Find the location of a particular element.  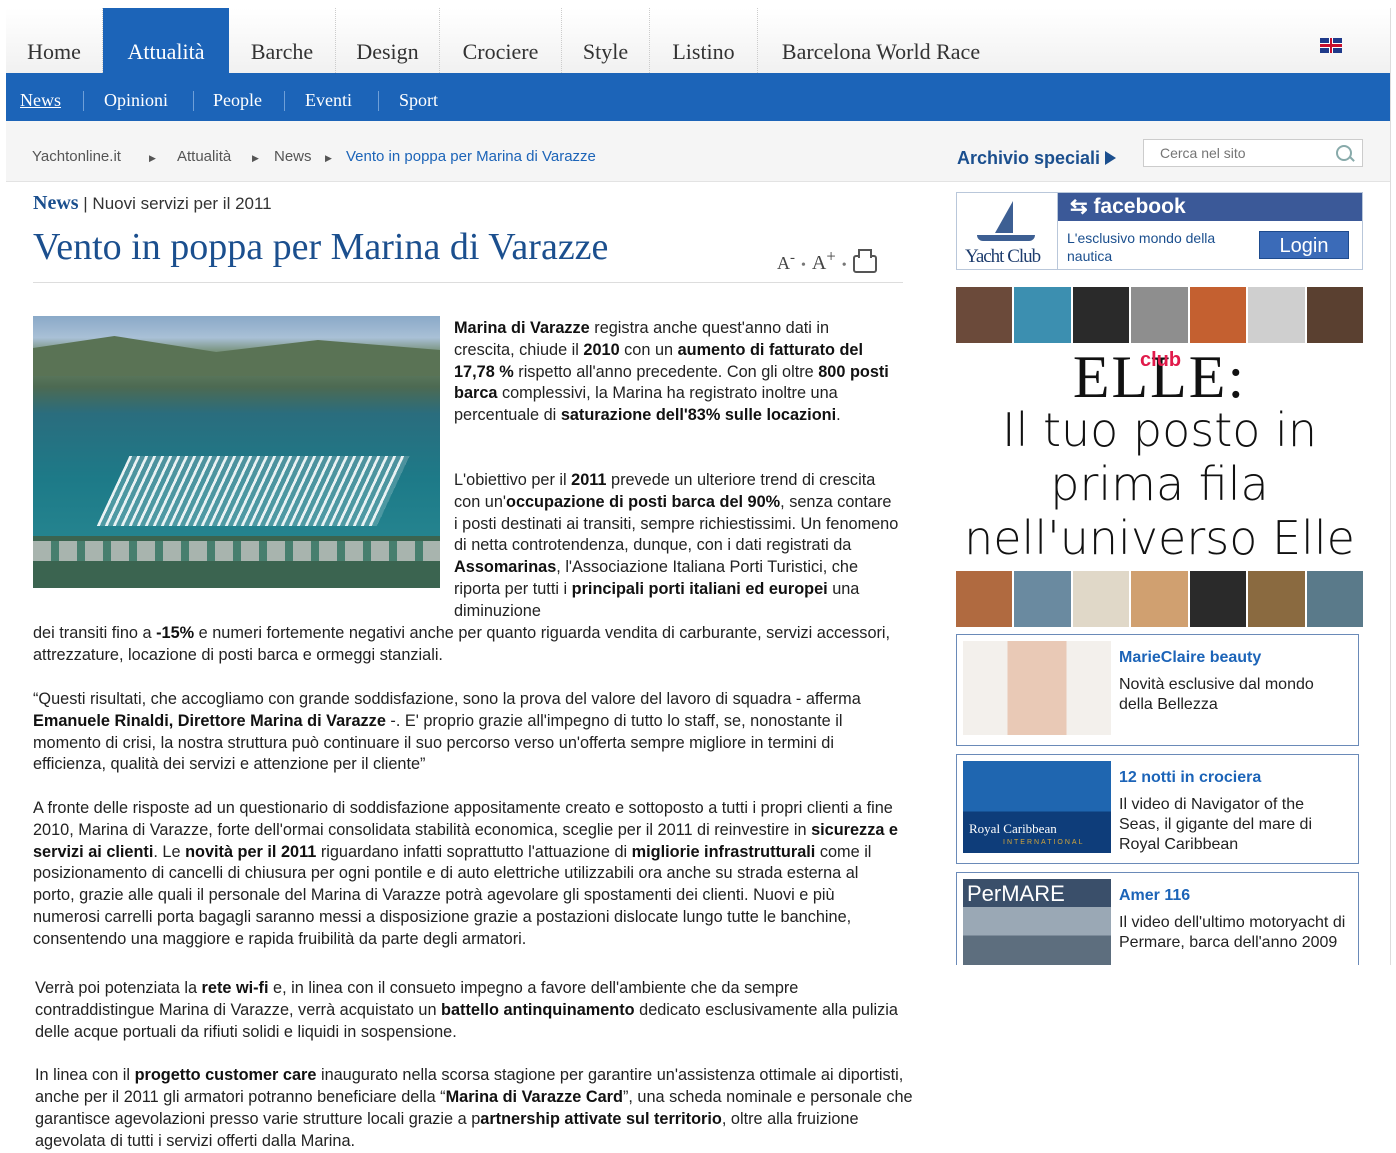

ad-slogan-line: prima fila is located at coordinates (1159, 484).